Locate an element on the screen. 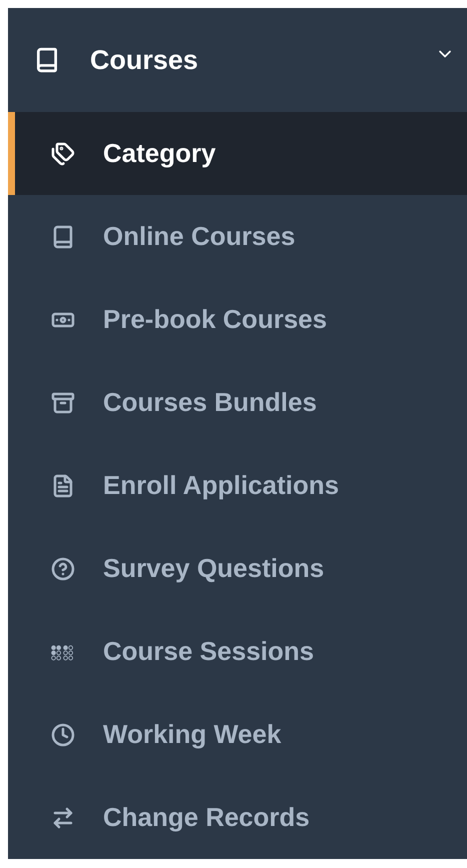 Image resolution: width=467 pixels, height=868 pixels. menu-item: Online Courses is located at coordinates (237, 236).